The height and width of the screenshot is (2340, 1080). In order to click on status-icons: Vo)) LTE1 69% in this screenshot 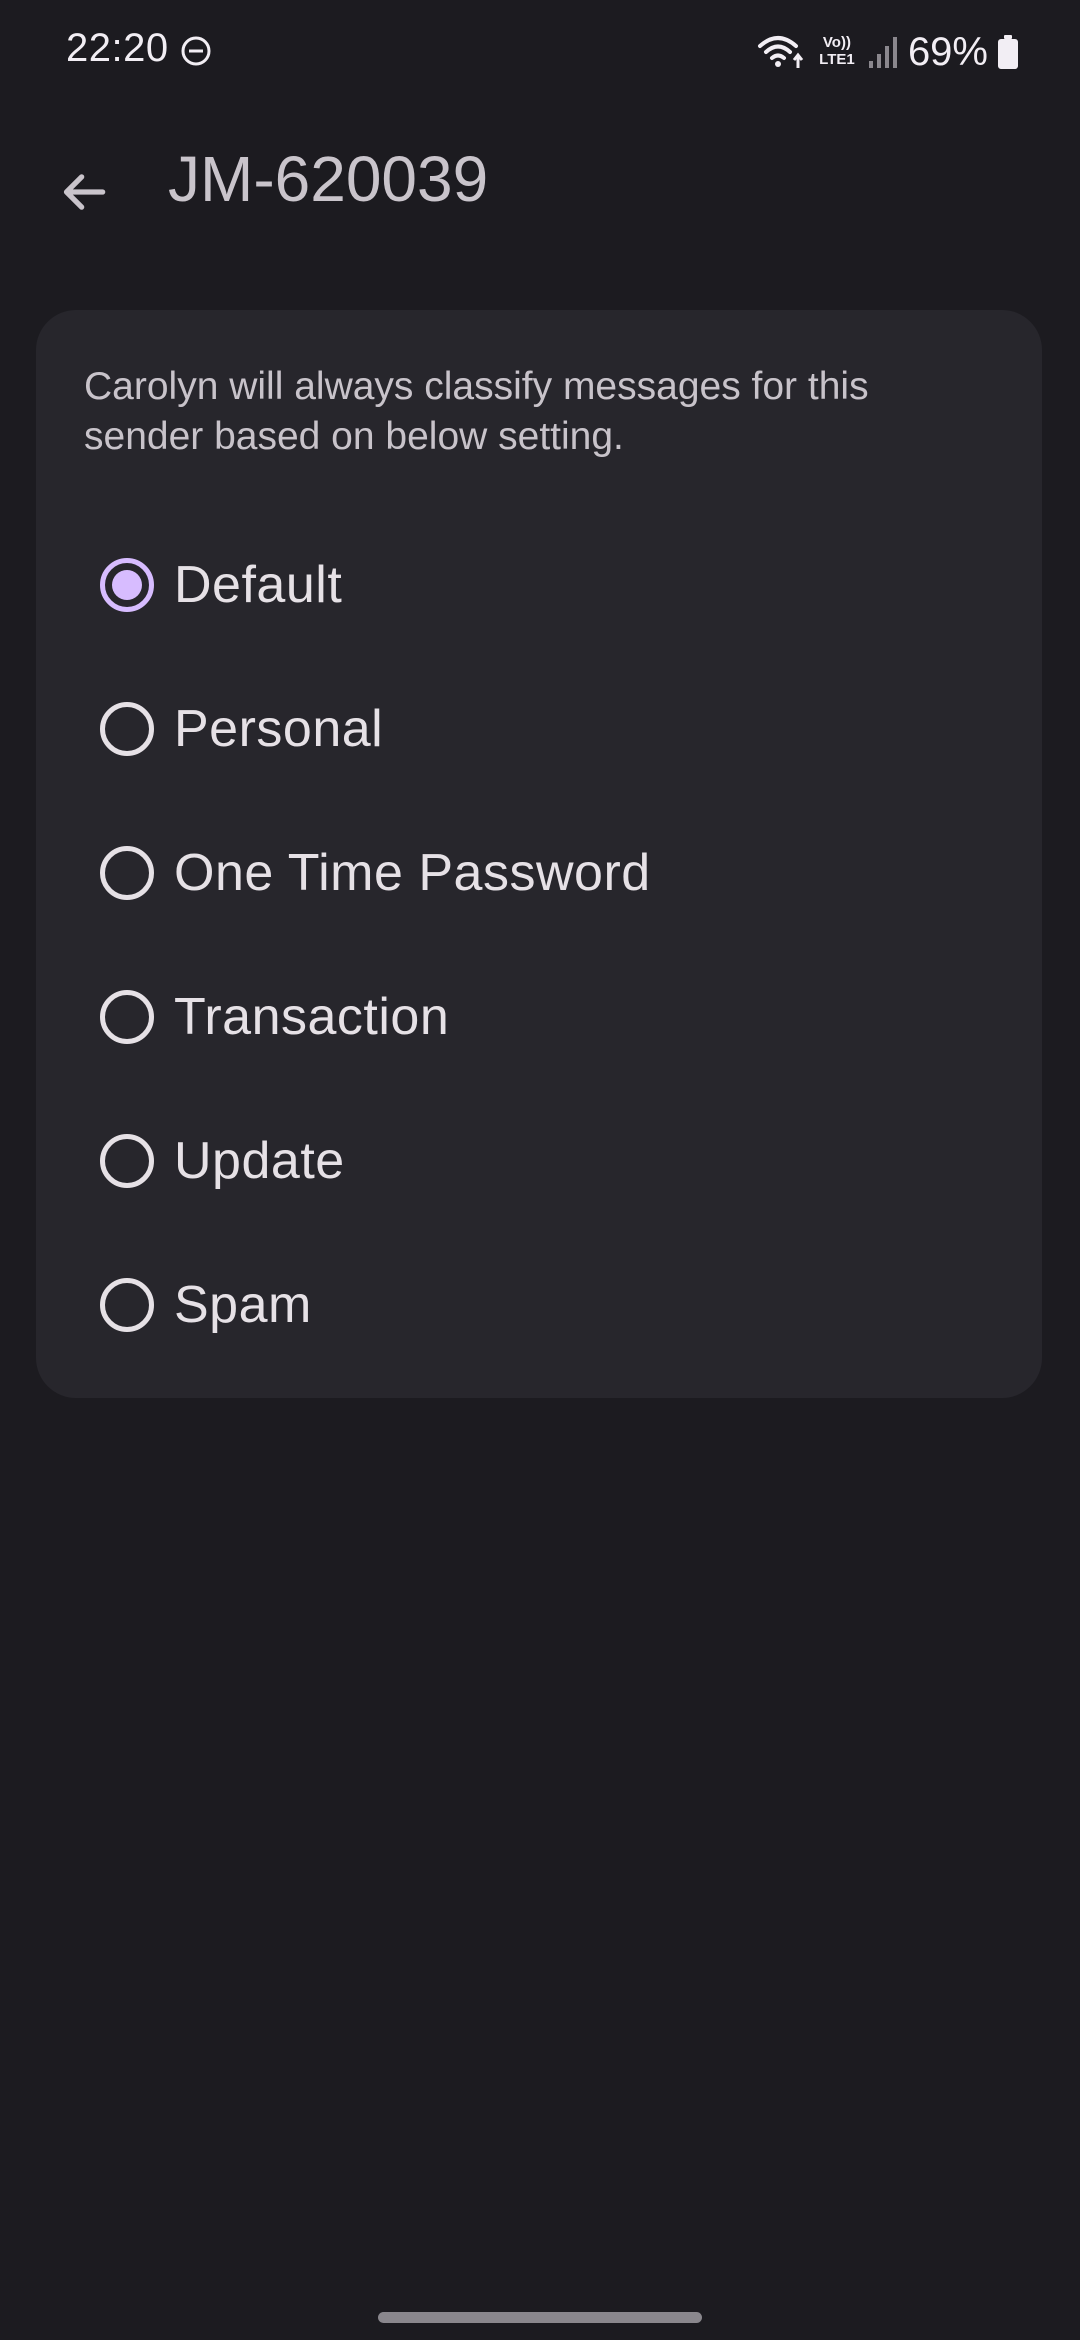, I will do `click(887, 52)`.